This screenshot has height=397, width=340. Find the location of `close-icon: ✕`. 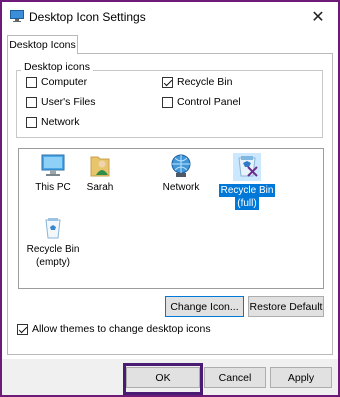

close-icon: ✕ is located at coordinates (318, 17).